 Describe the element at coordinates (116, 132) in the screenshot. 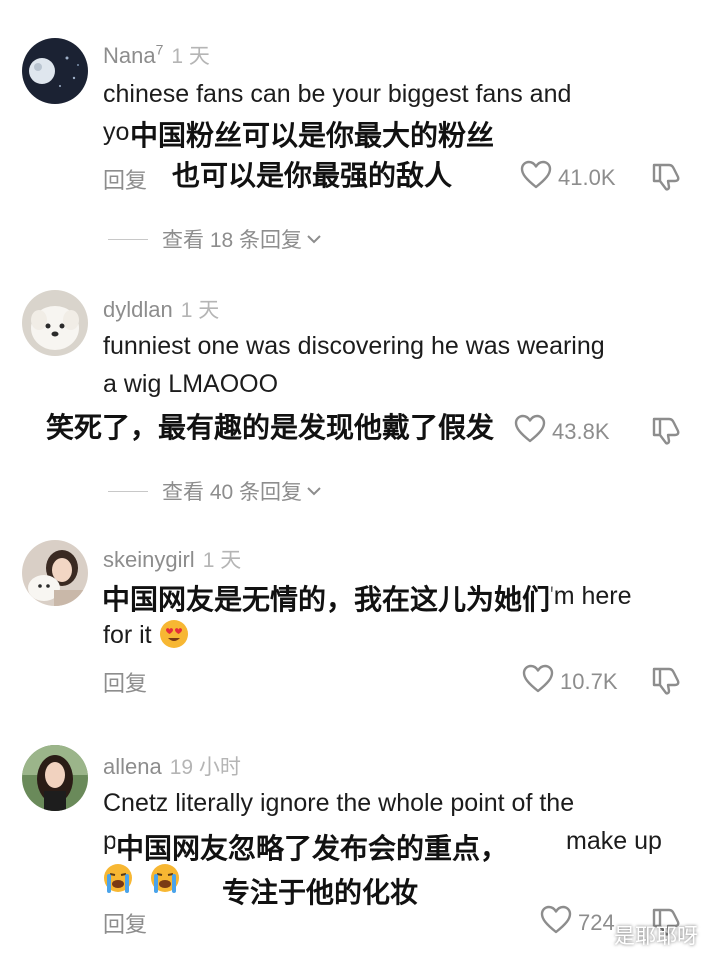

I see `comment-text: yo` at that location.